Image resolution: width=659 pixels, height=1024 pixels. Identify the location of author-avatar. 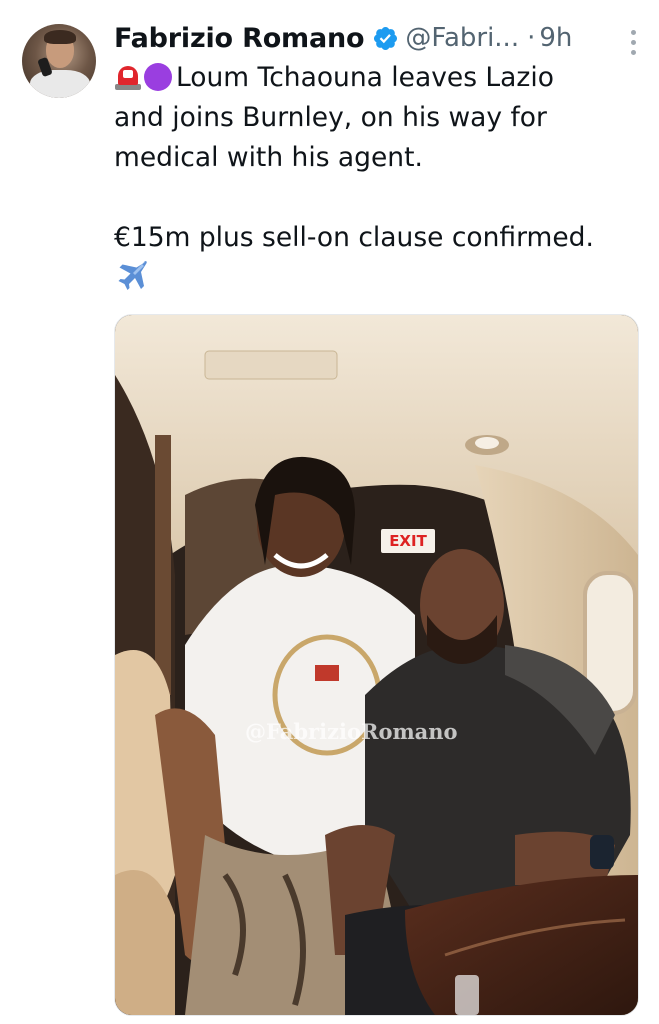
(59, 61).